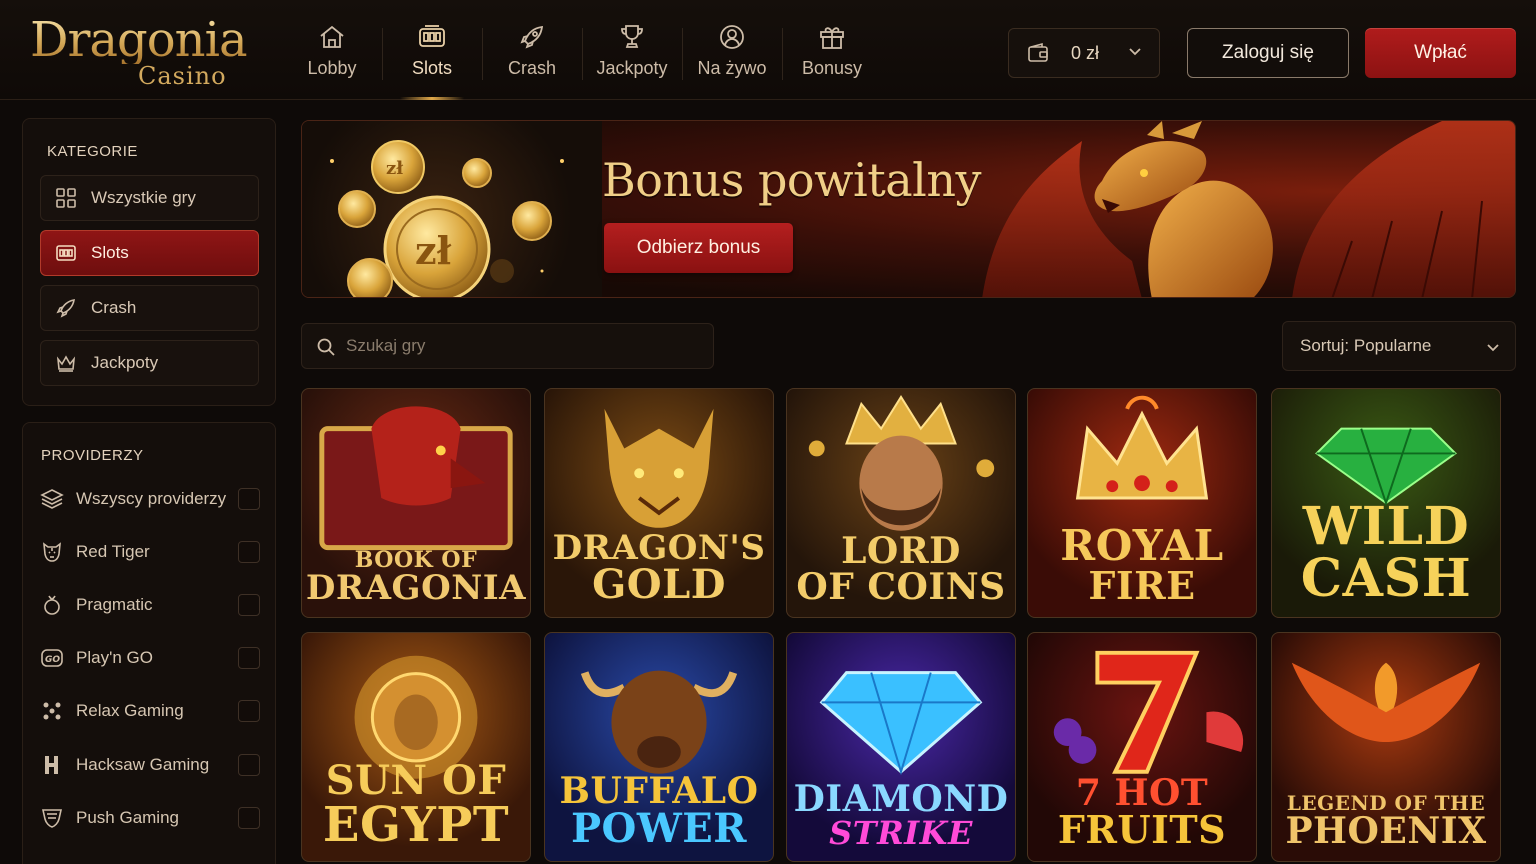  I want to click on game-title: BUFFALO POWER, so click(659, 811).